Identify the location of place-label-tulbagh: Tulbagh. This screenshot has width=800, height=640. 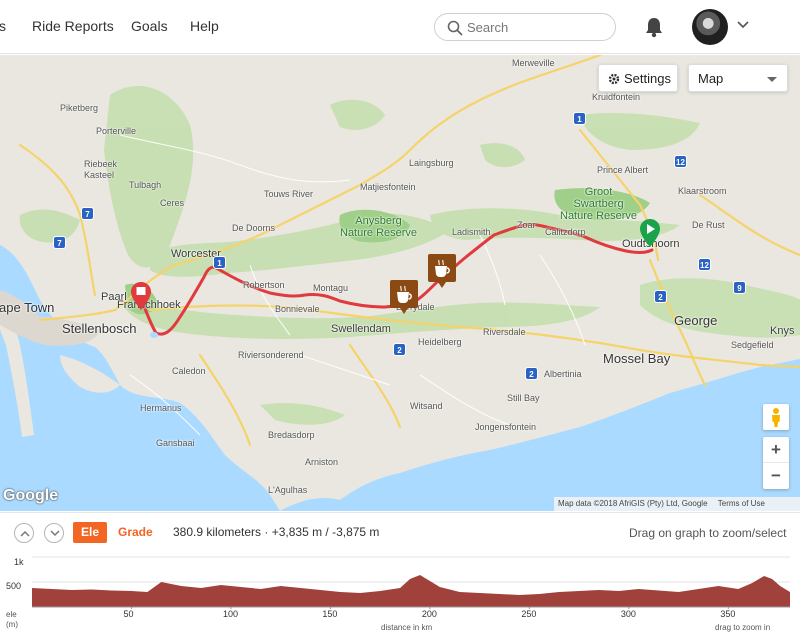
(145, 185).